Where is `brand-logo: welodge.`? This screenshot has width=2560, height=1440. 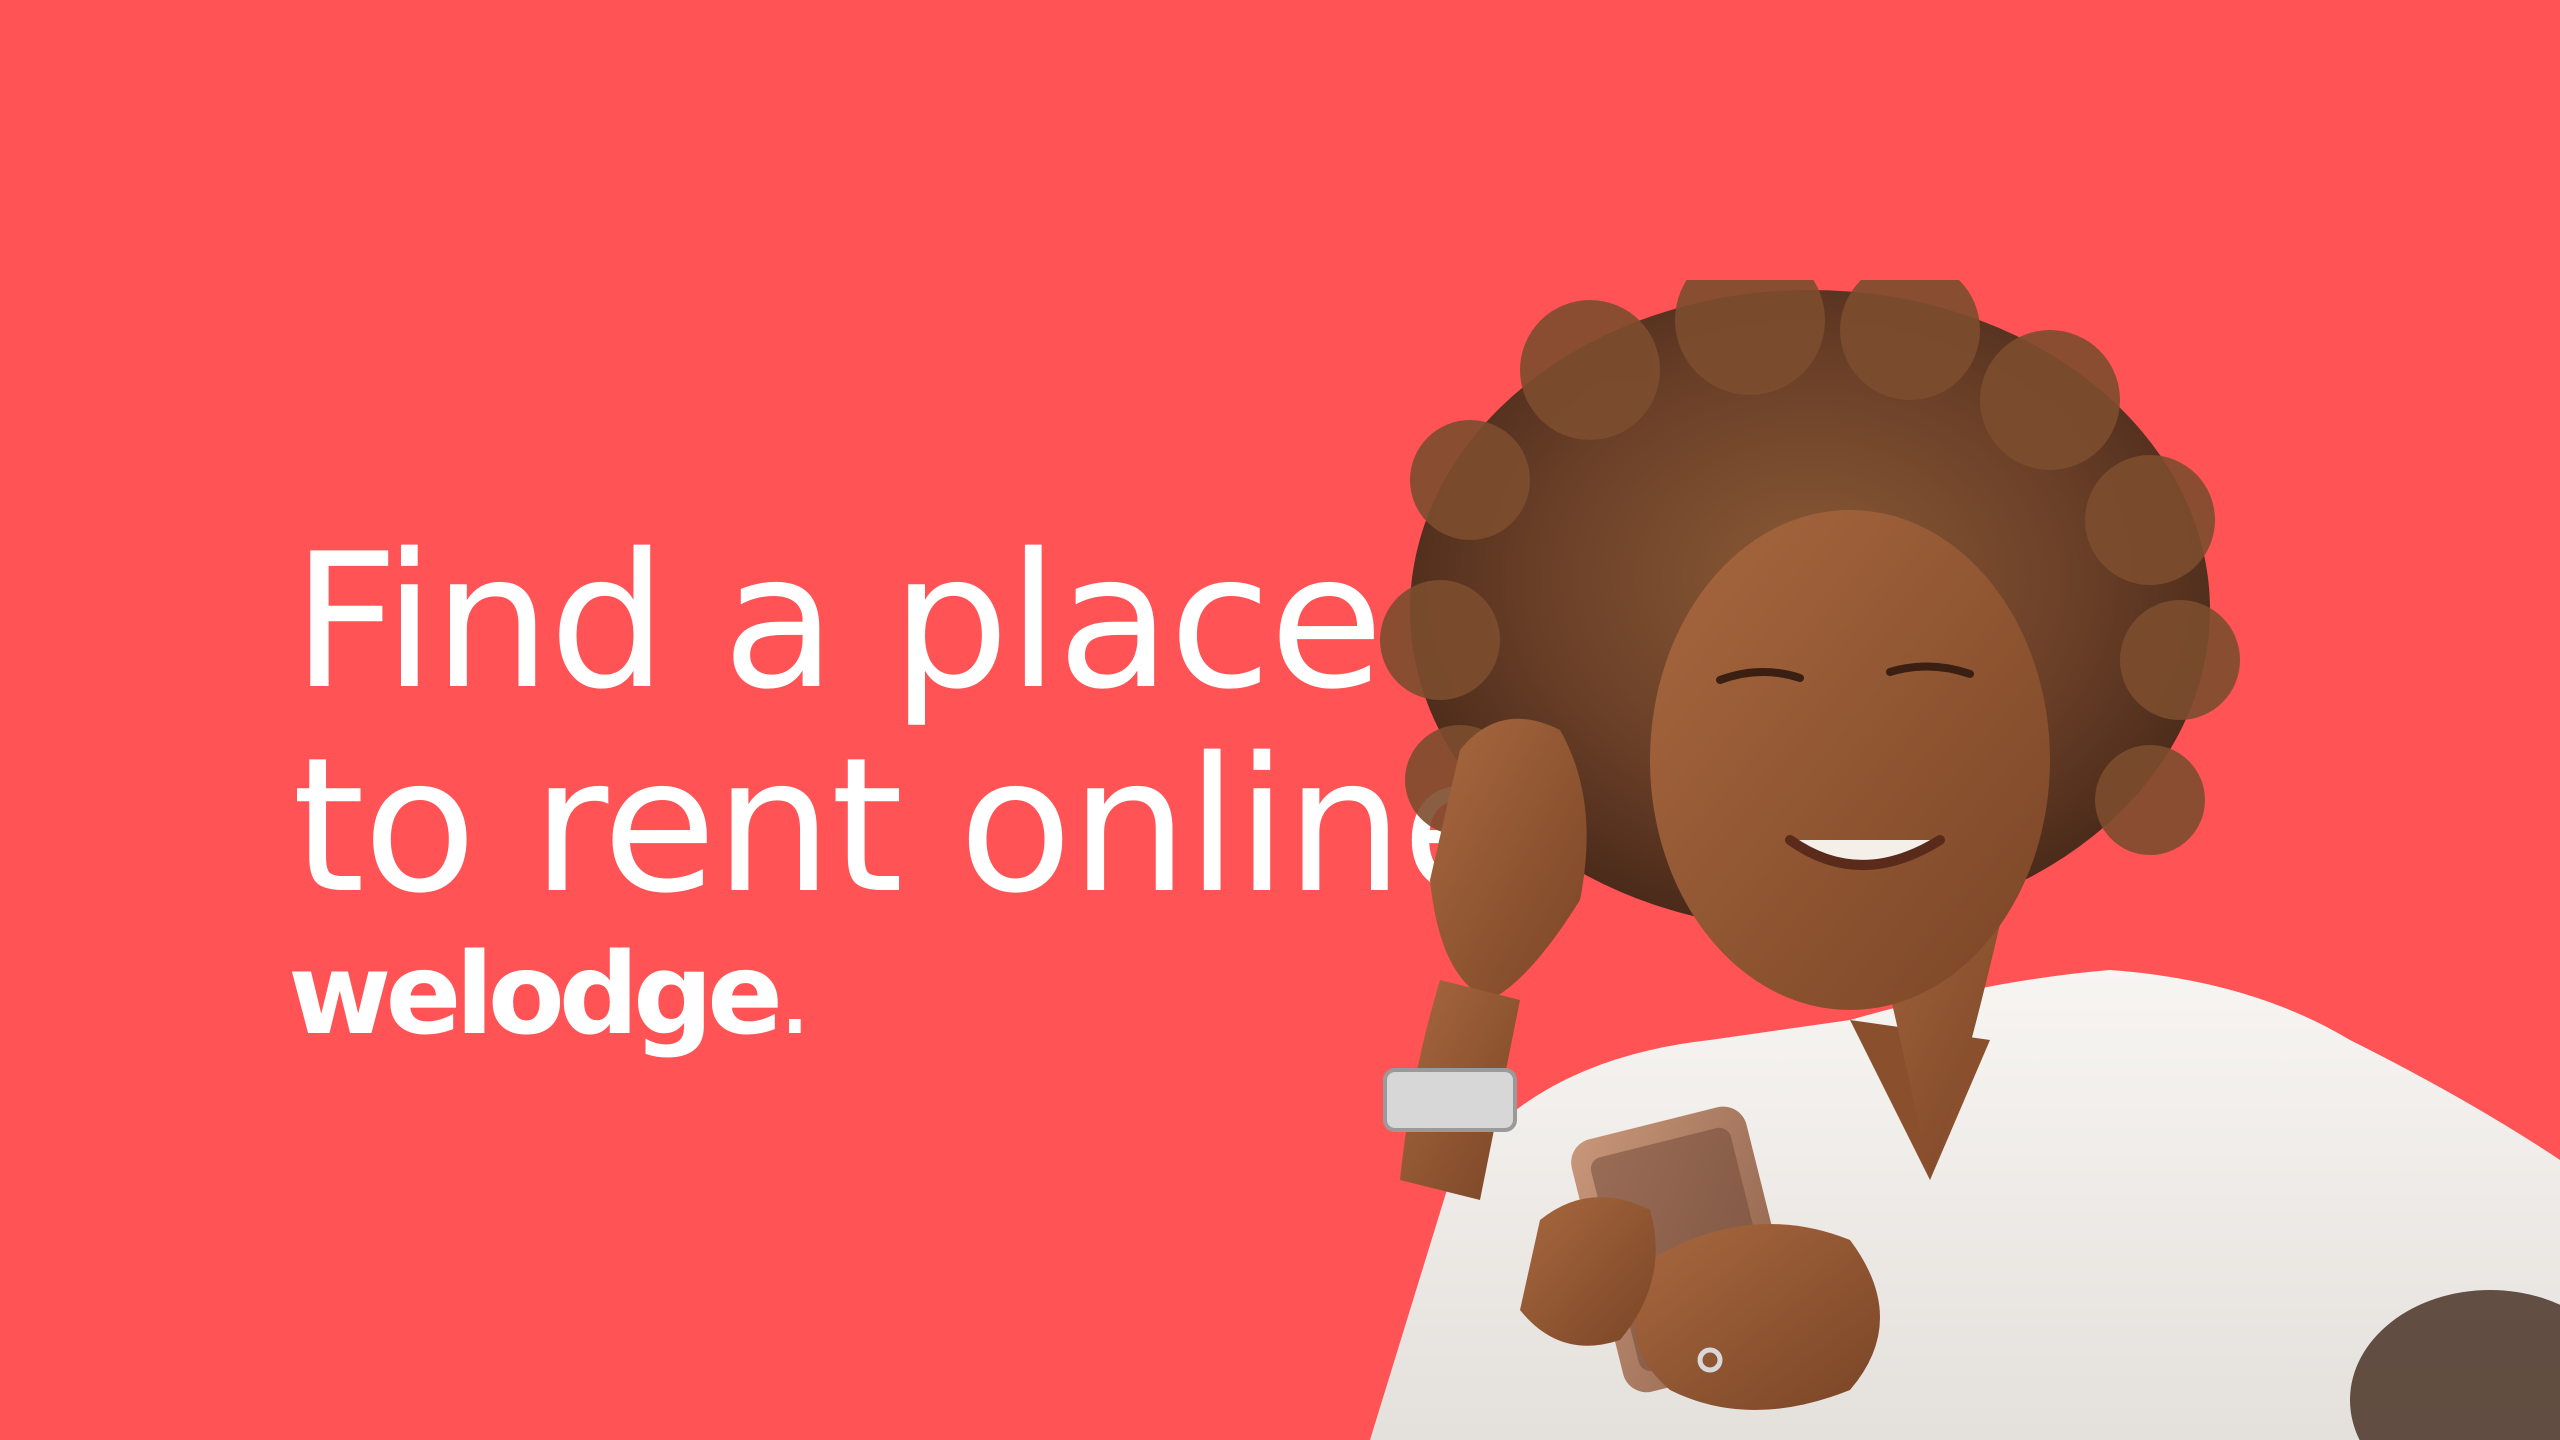 brand-logo: welodge. is located at coordinates (550, 995).